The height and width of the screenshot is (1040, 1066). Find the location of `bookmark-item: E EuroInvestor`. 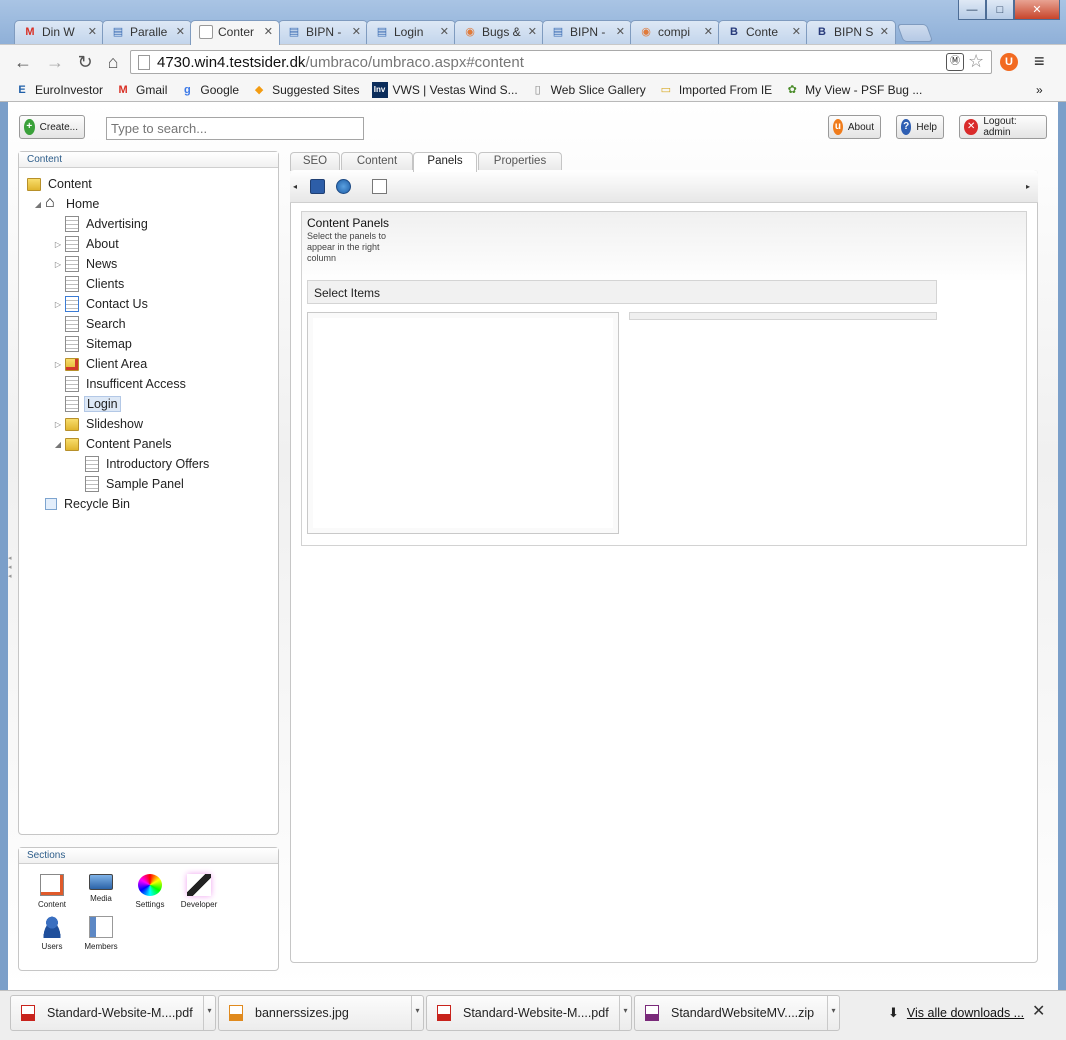

bookmark-item: E EuroInvestor is located at coordinates (58, 90).